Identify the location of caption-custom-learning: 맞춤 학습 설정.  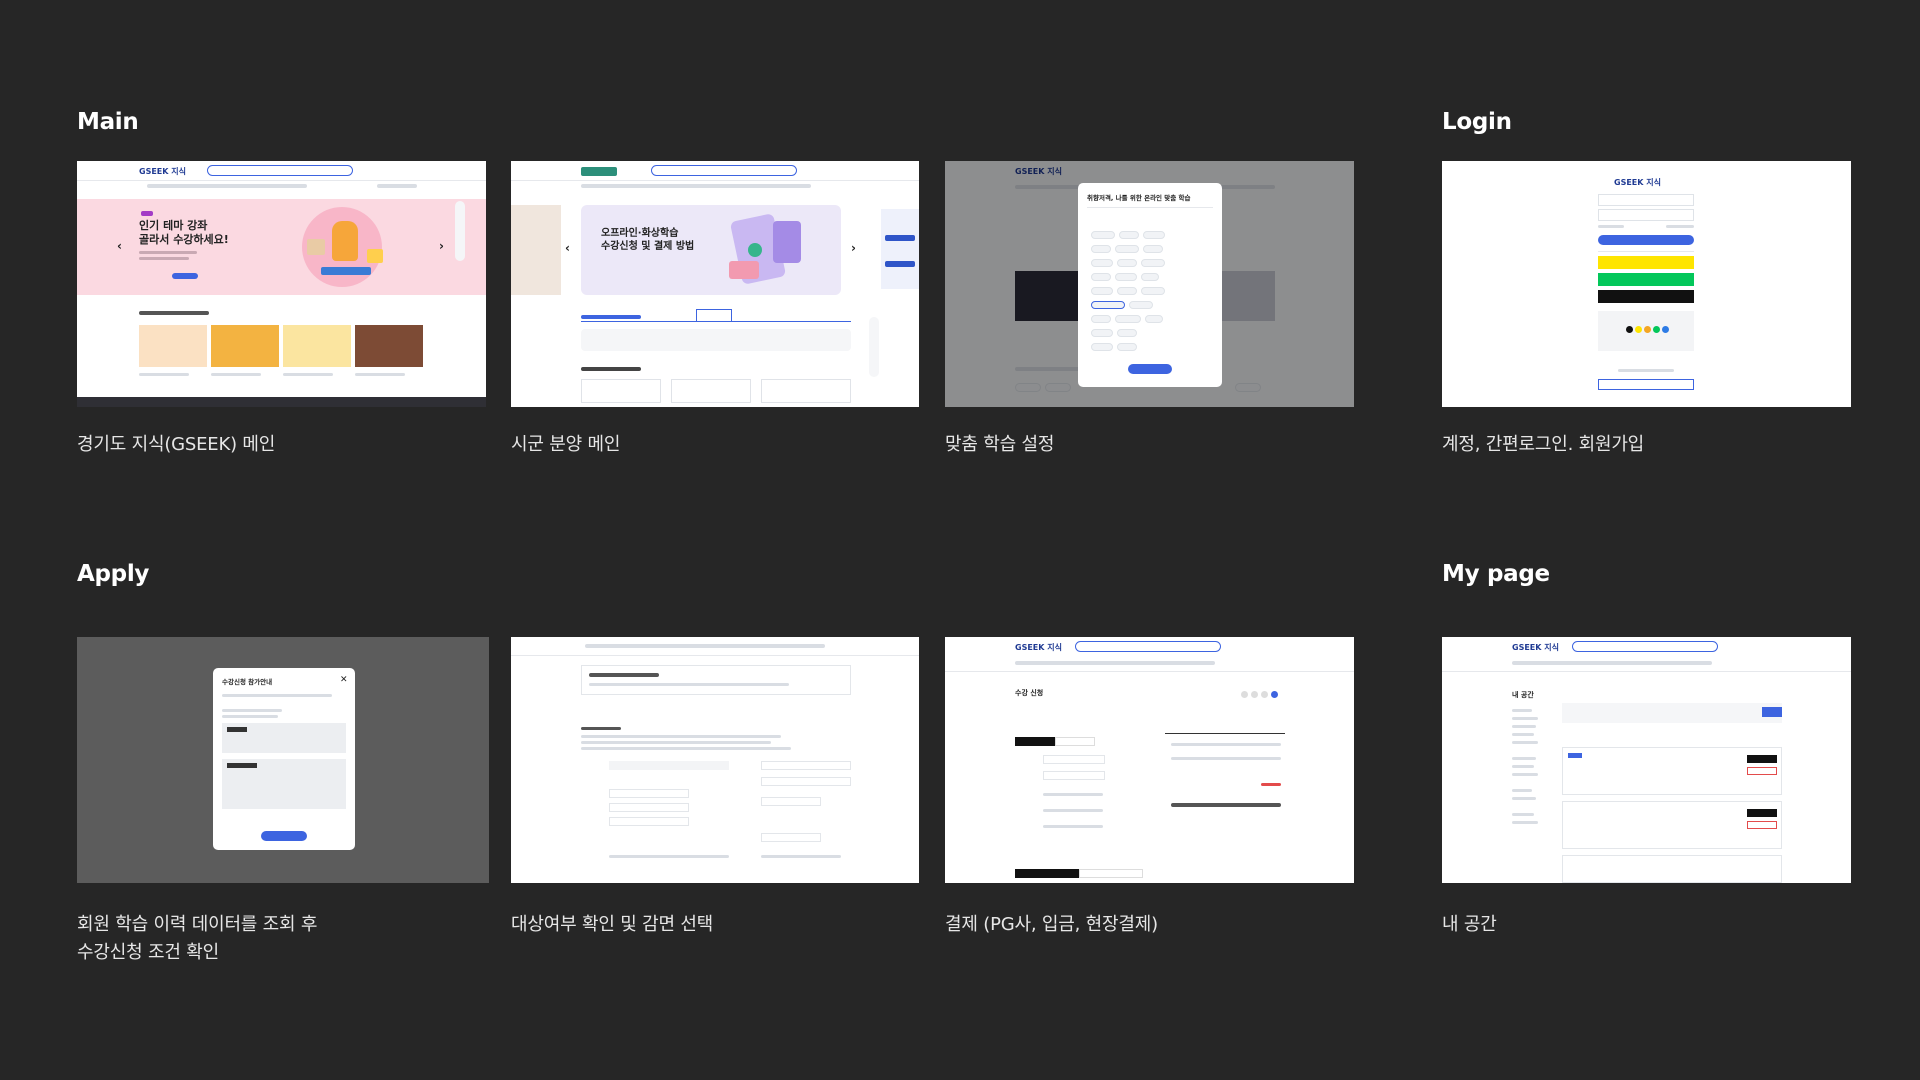
(1000, 444).